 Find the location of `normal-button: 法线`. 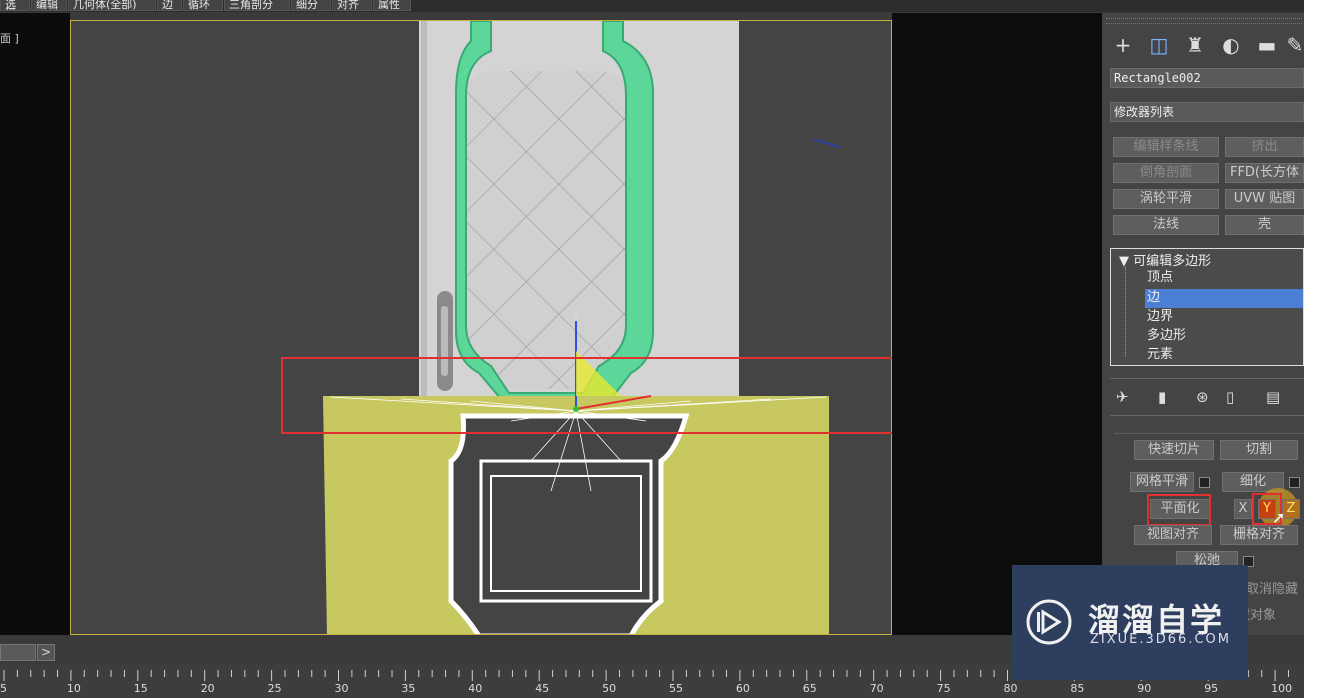

normal-button: 法线 is located at coordinates (1166, 225).